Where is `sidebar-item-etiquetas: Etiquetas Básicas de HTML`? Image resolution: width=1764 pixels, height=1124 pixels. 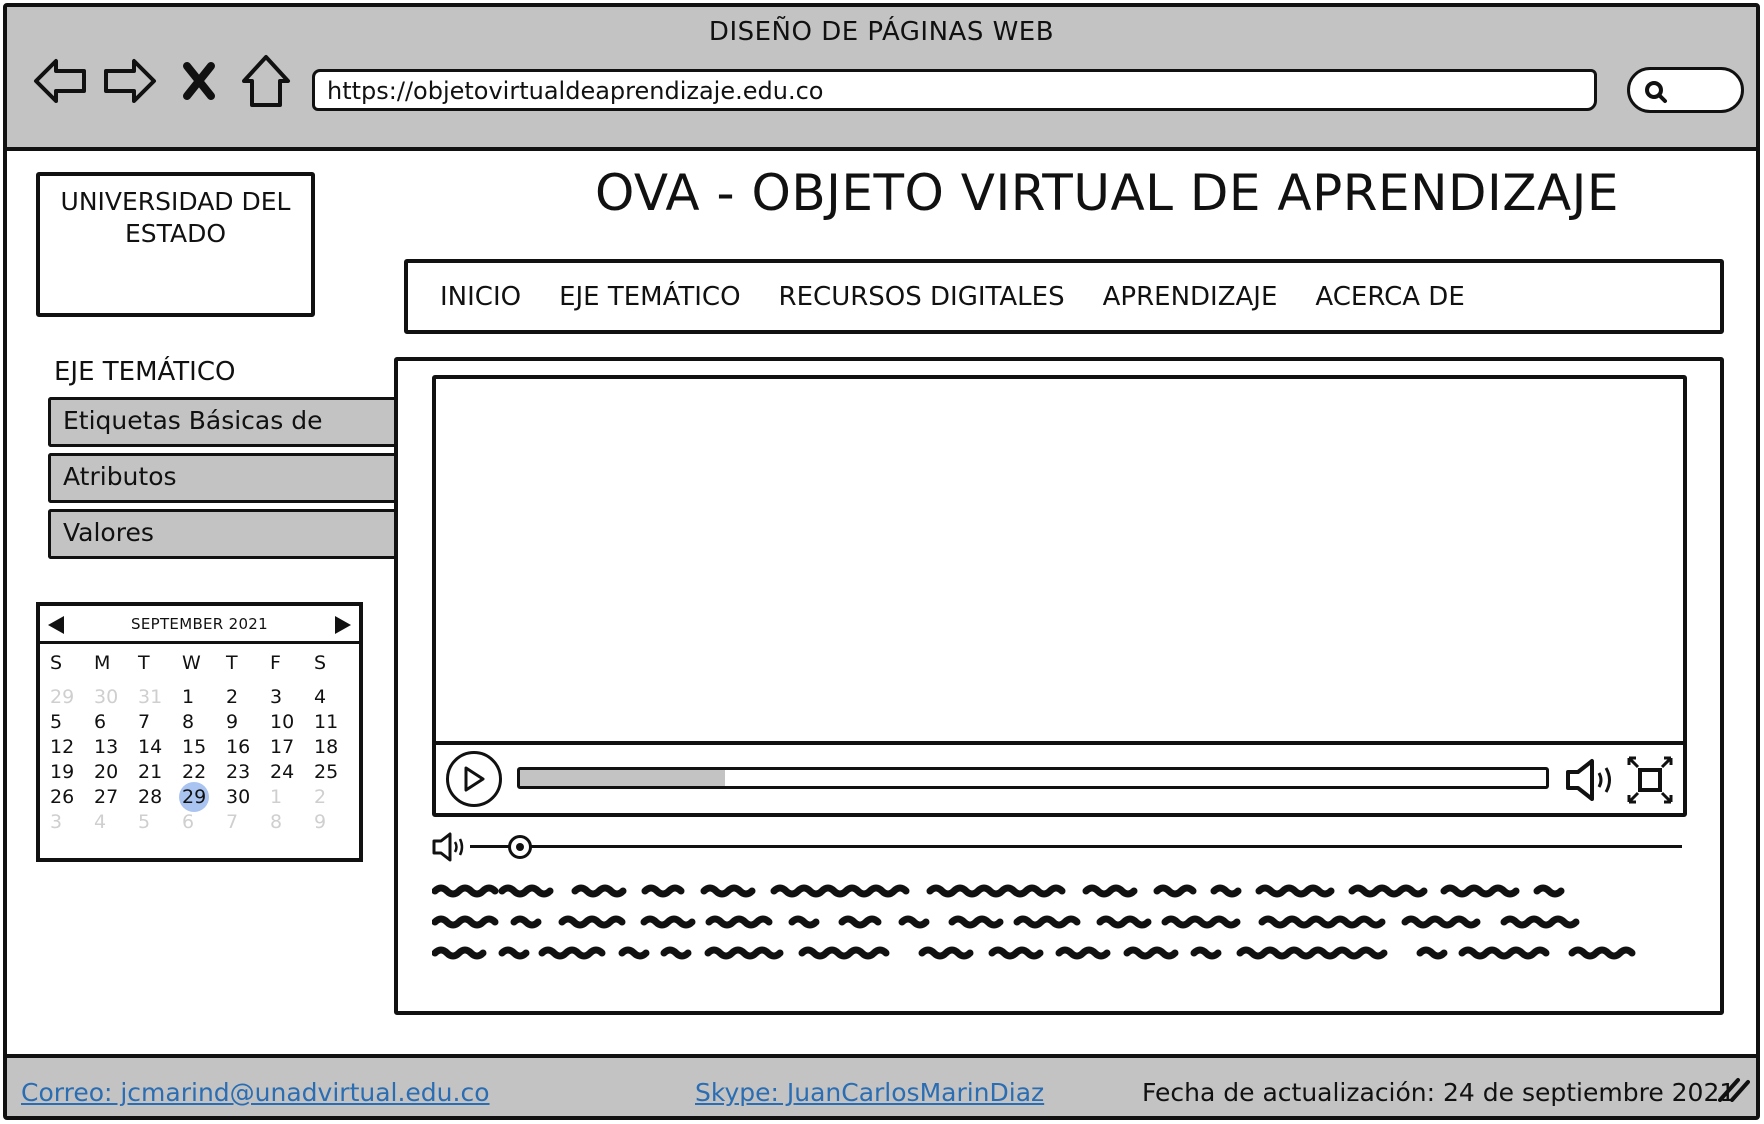
sidebar-item-etiquetas: Etiquetas Básicas de HTML is located at coordinates (223, 437).